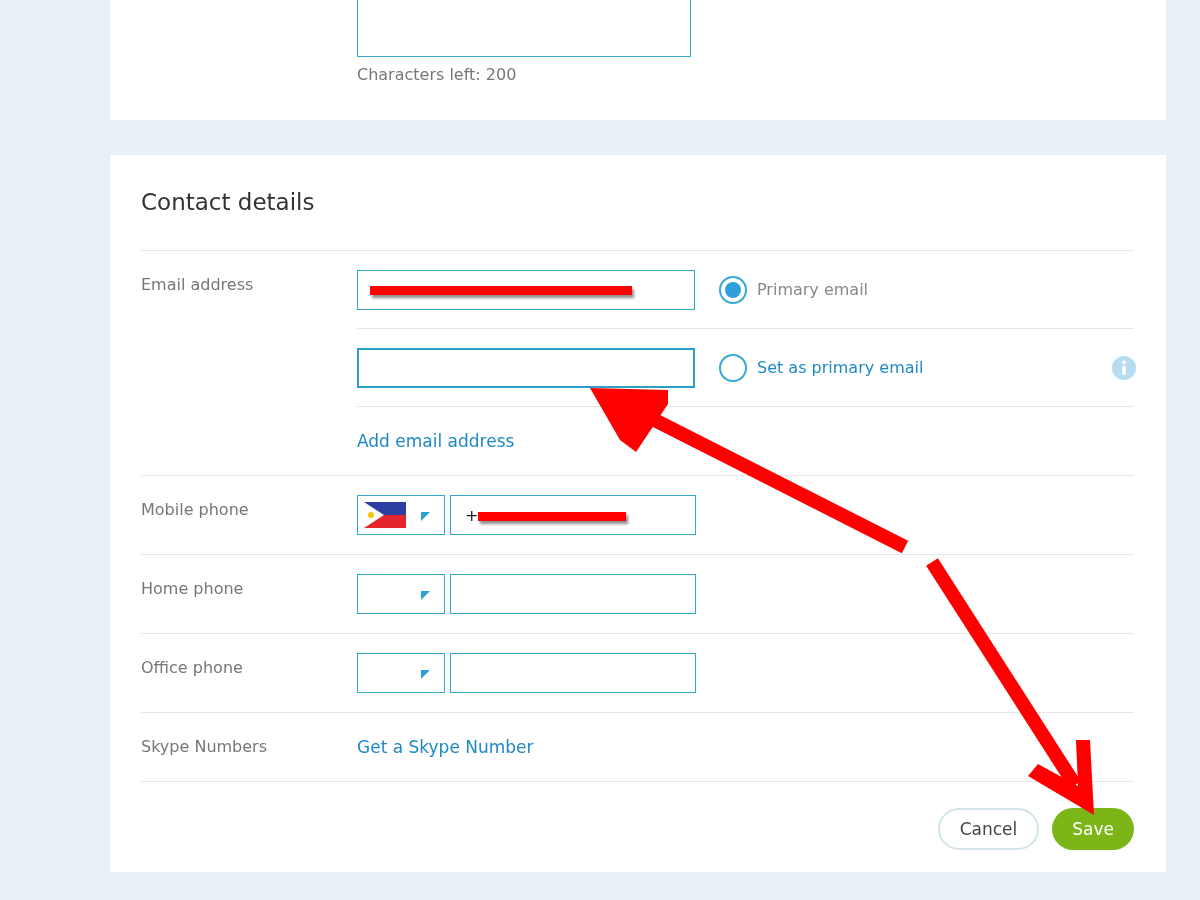 The width and height of the screenshot is (1200, 900). Describe the element at coordinates (192, 588) in the screenshot. I see `field-label: Home phone` at that location.